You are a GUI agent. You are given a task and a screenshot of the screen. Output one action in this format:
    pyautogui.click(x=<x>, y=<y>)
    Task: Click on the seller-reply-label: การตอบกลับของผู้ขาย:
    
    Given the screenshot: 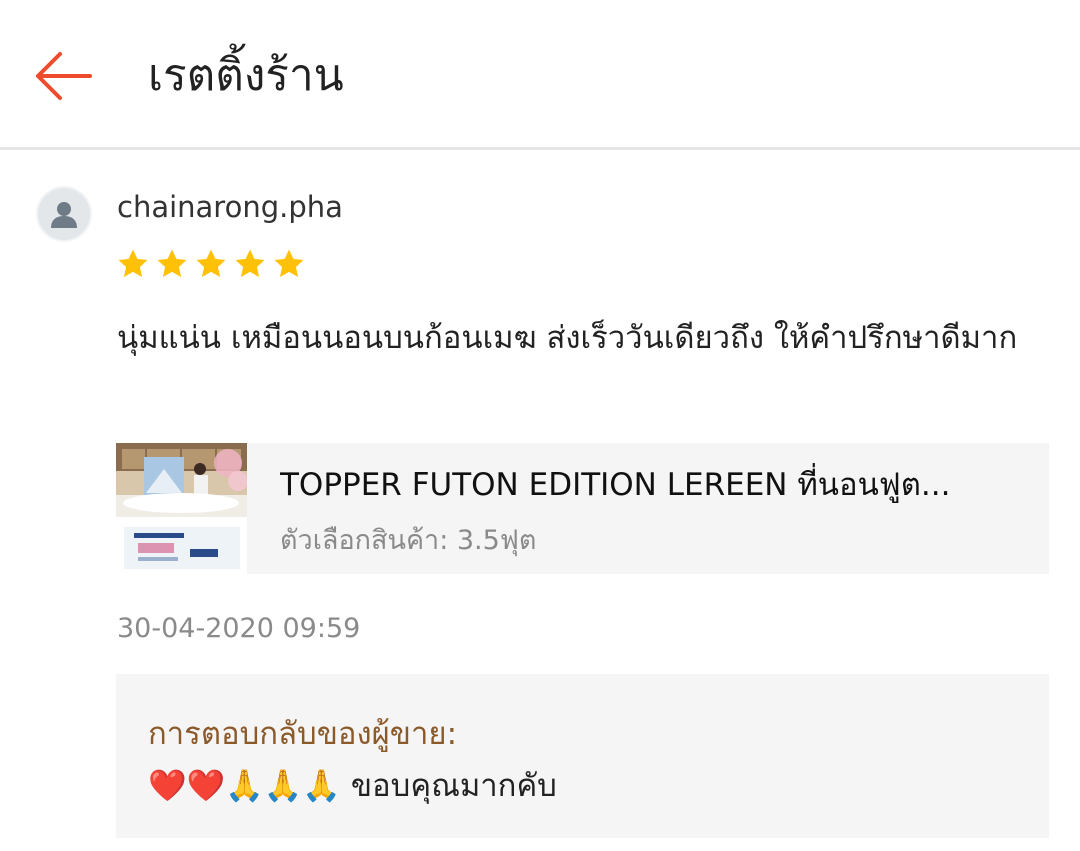 What is the action you would take?
    pyautogui.click(x=303, y=734)
    